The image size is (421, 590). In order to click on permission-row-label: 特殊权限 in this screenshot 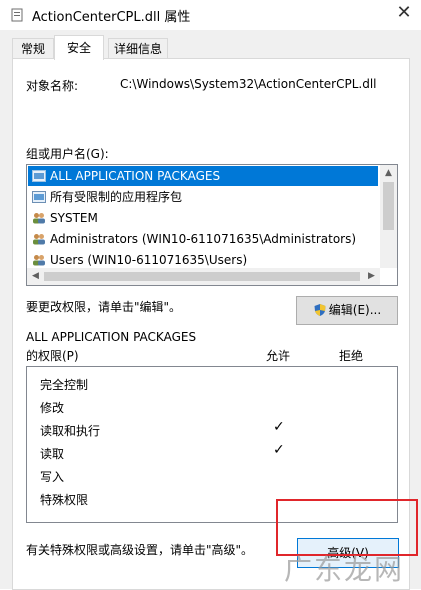, I will do `click(64, 500)`.